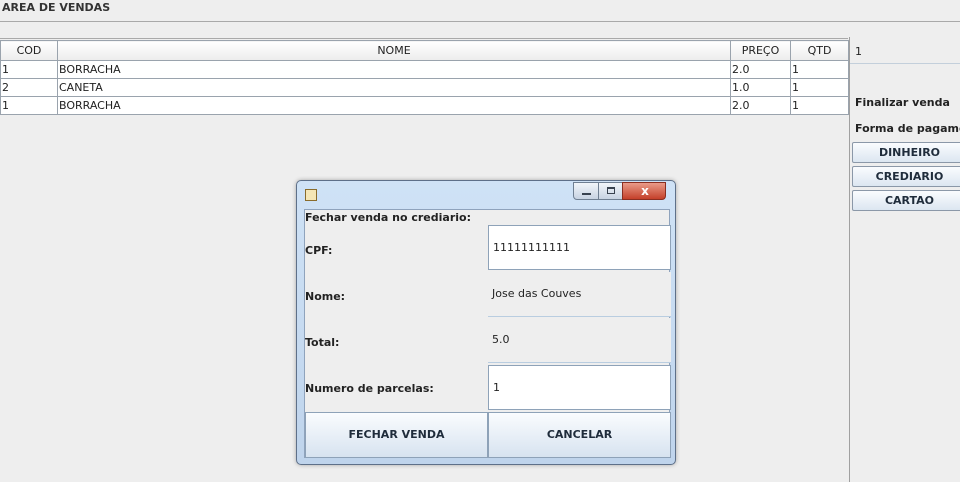 The image size is (960, 482). Describe the element at coordinates (394, 50) in the screenshot. I see `column-header-nome: NOME` at that location.